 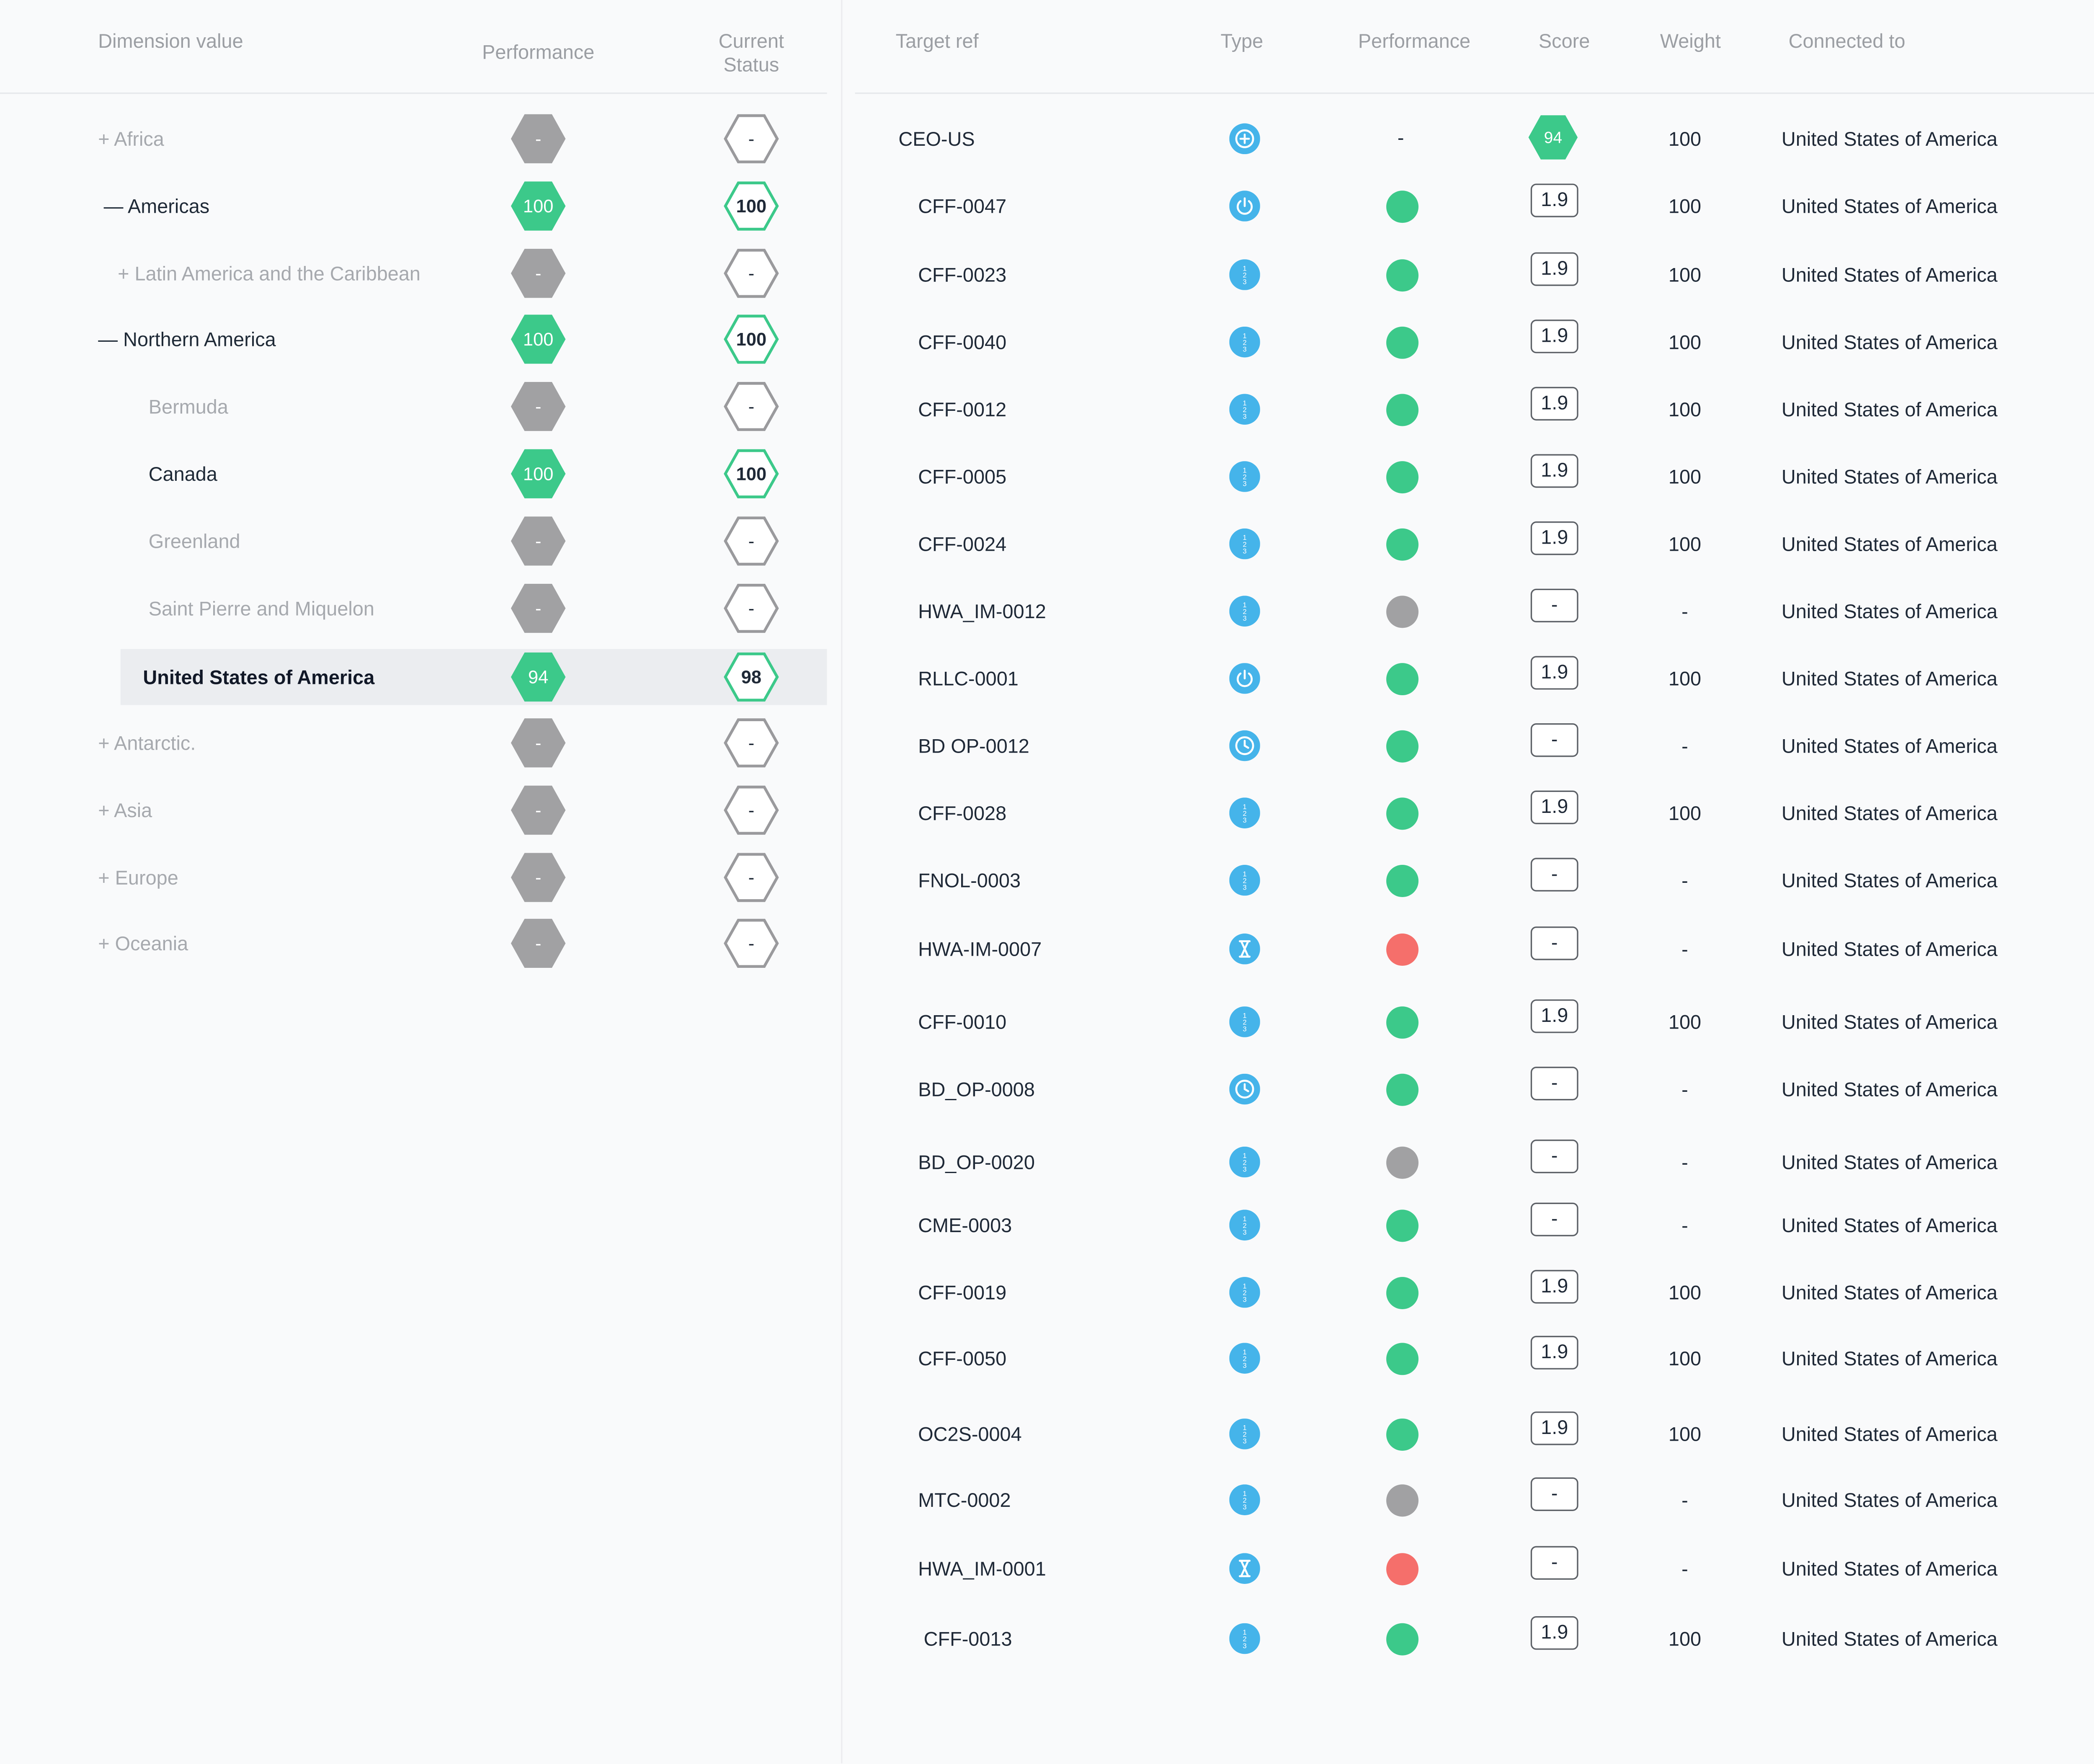 What do you see at coordinates (980, 950) in the screenshot?
I see `target-ref: HWA-IM-0007` at bounding box center [980, 950].